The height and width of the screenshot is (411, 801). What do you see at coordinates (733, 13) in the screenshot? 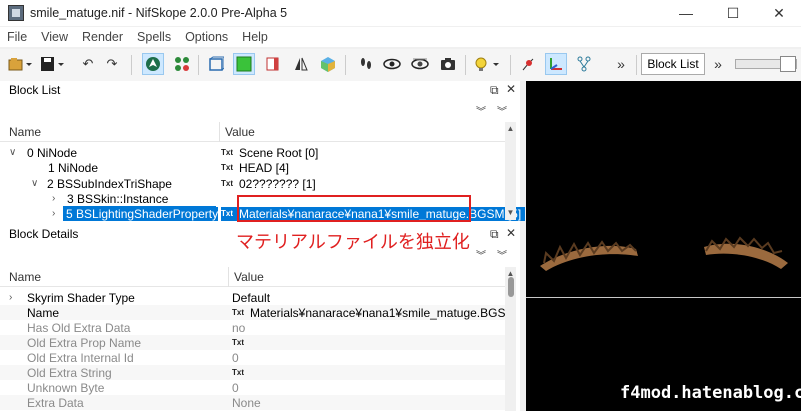
I see `maximize-button: ☐` at bounding box center [733, 13].